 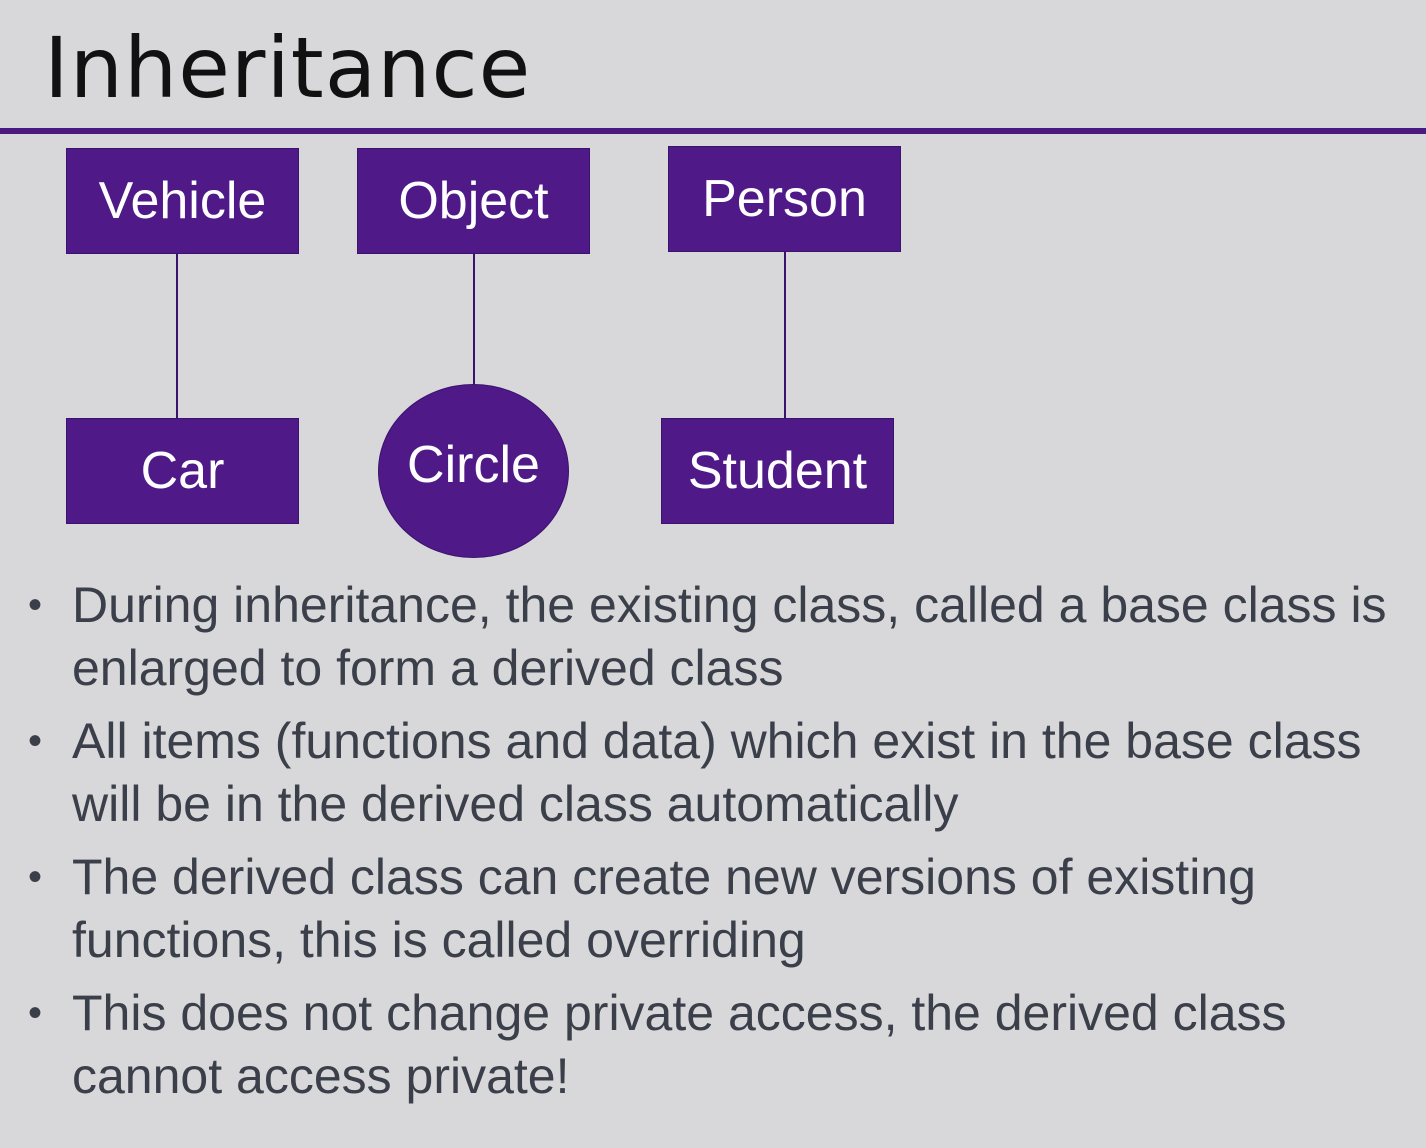 I want to click on node-person: Person, so click(x=784, y=199).